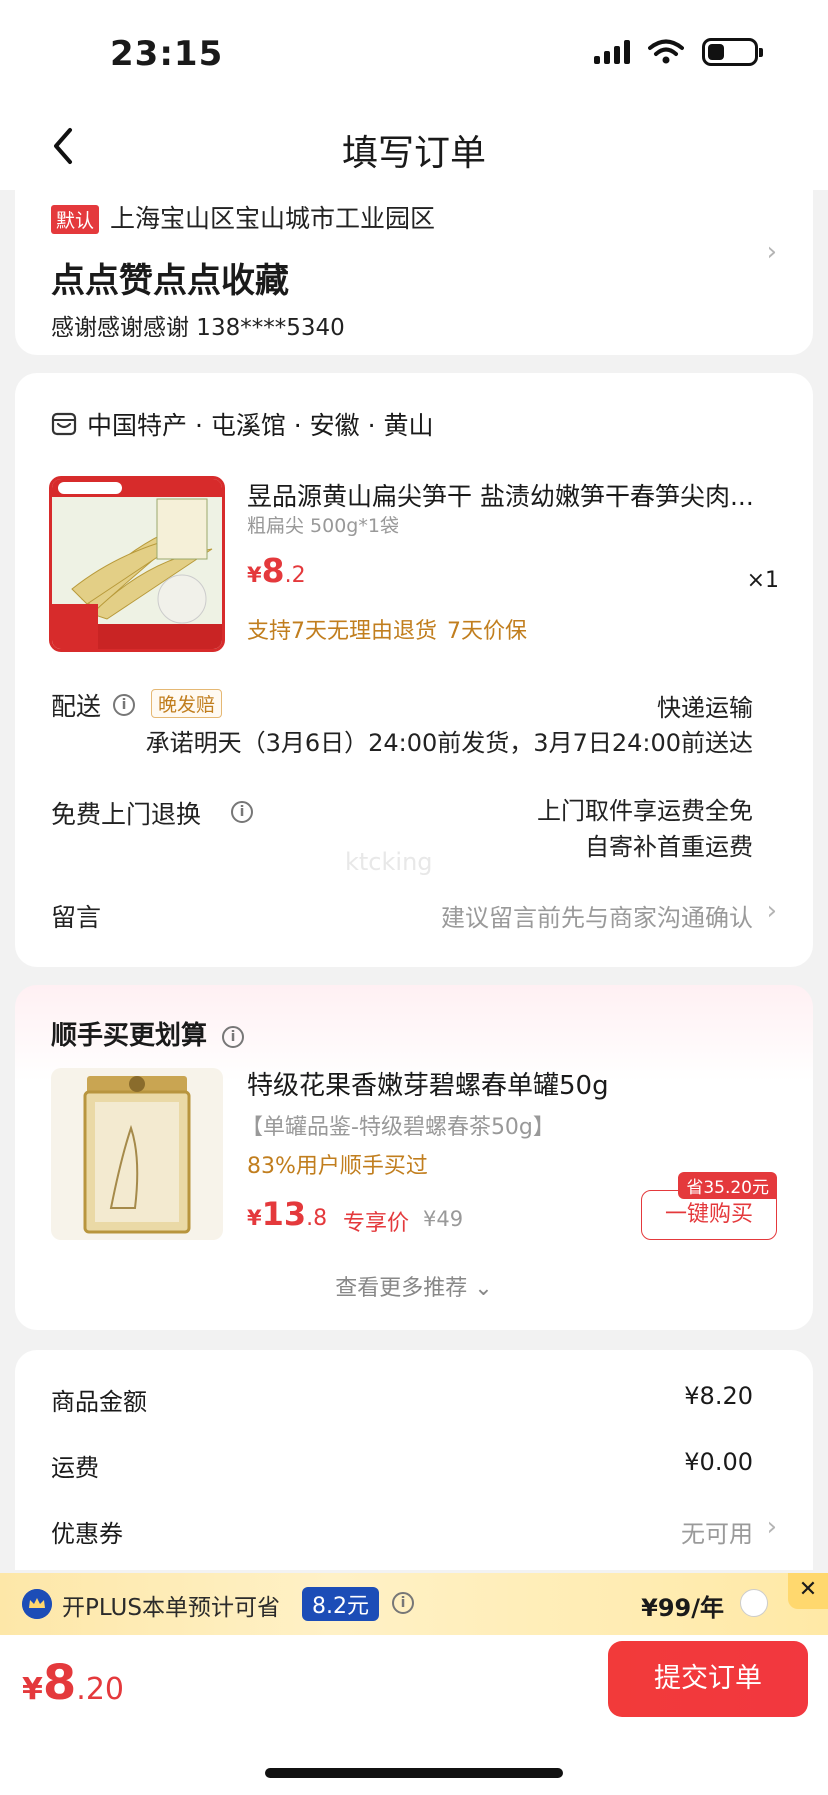 The height and width of the screenshot is (1795, 828). I want to click on tea-can-illustration, so click(137, 1155).